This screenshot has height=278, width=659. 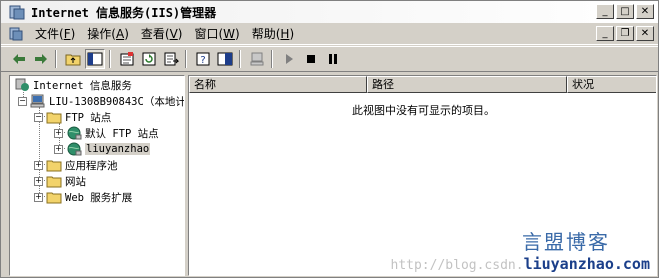 What do you see at coordinates (76, 165) in the screenshot?
I see `tree-item-app-pools: + 应用程序池` at bounding box center [76, 165].